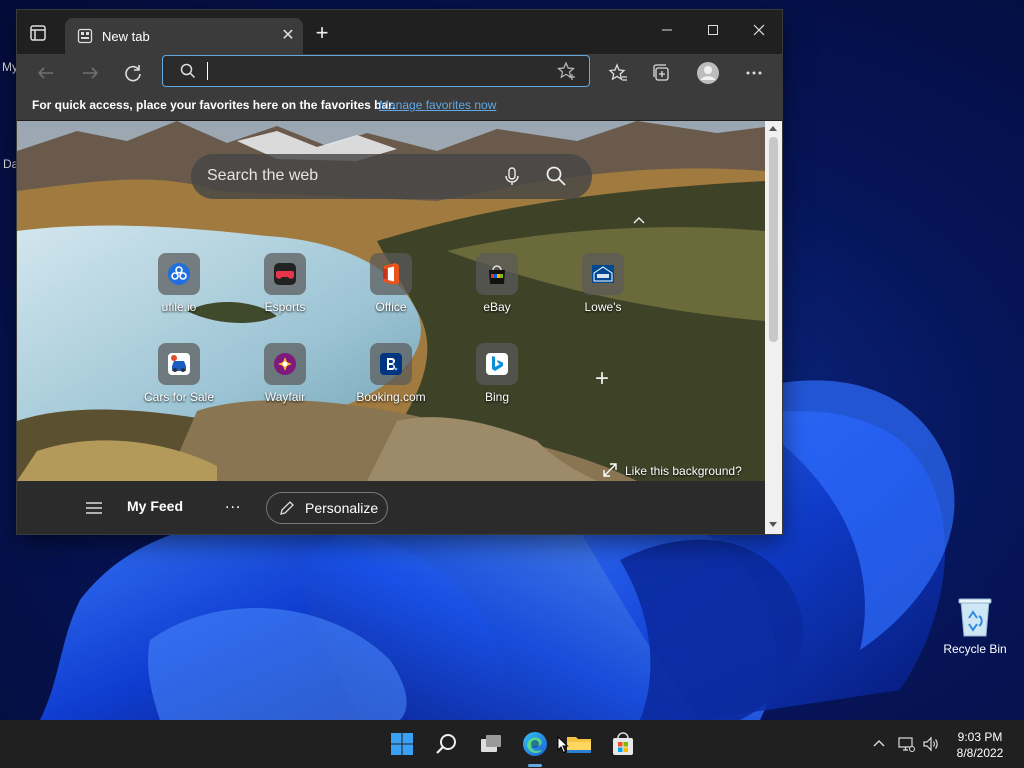 This screenshot has height=768, width=1024. What do you see at coordinates (610, 470) in the screenshot?
I see `expand-icon` at bounding box center [610, 470].